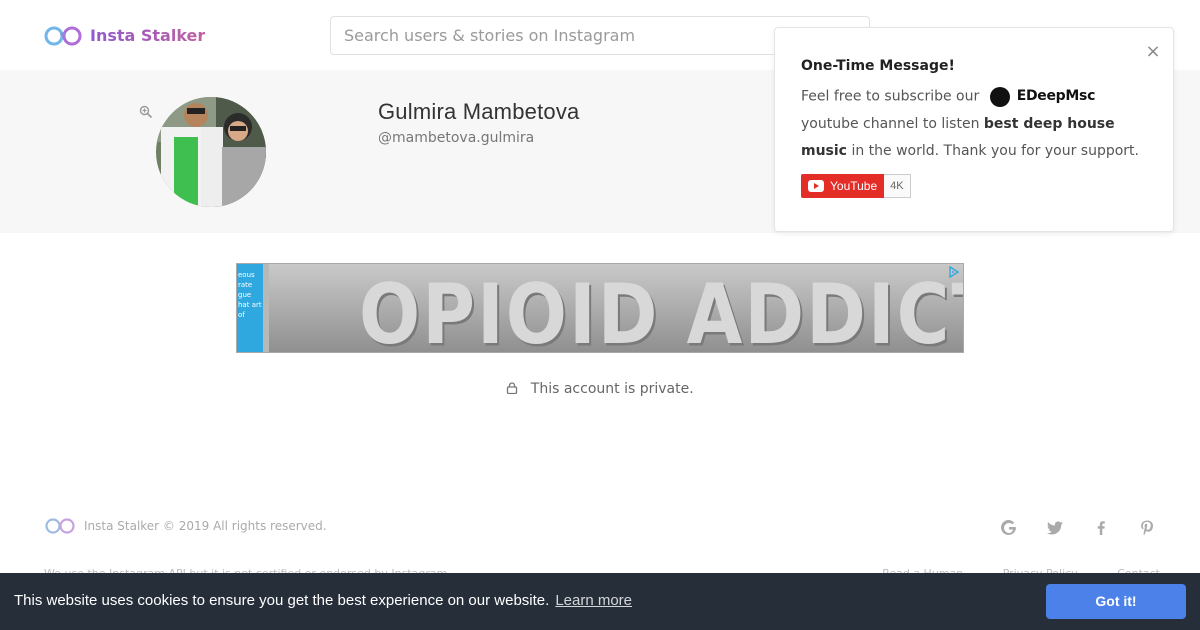  I want to click on subscriber-count: 4K, so click(897, 186).